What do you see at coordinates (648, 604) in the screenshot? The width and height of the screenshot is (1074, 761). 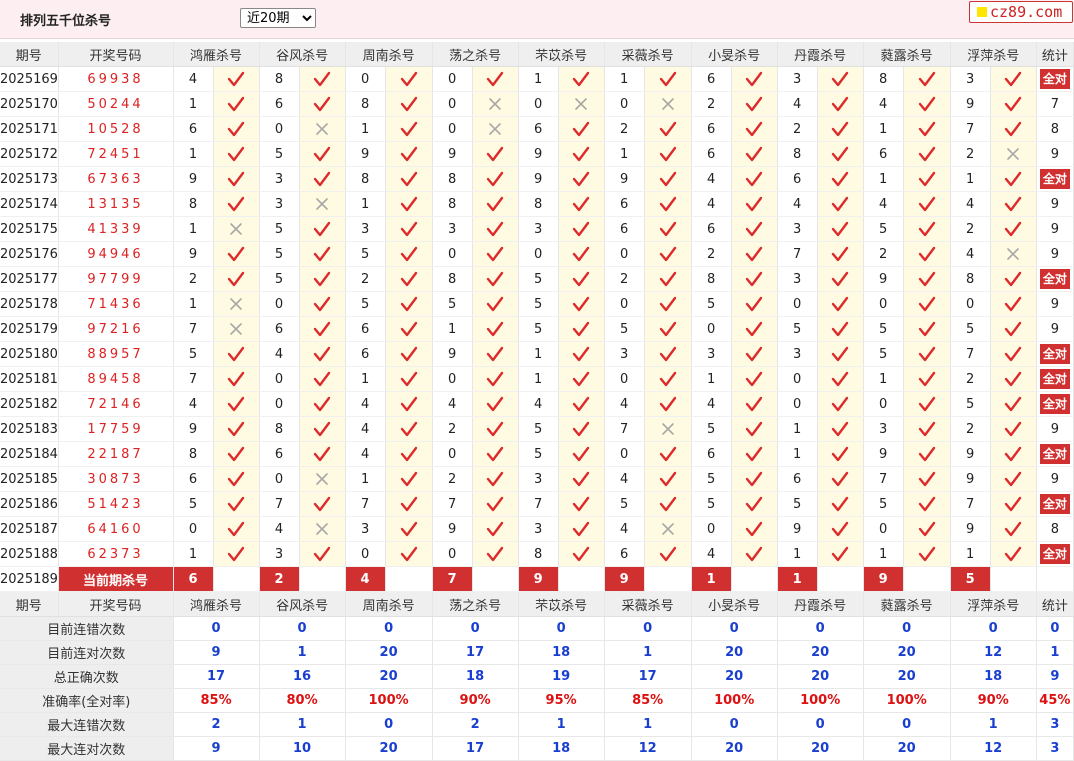 I see `col-expert-header: 采薇杀号` at bounding box center [648, 604].